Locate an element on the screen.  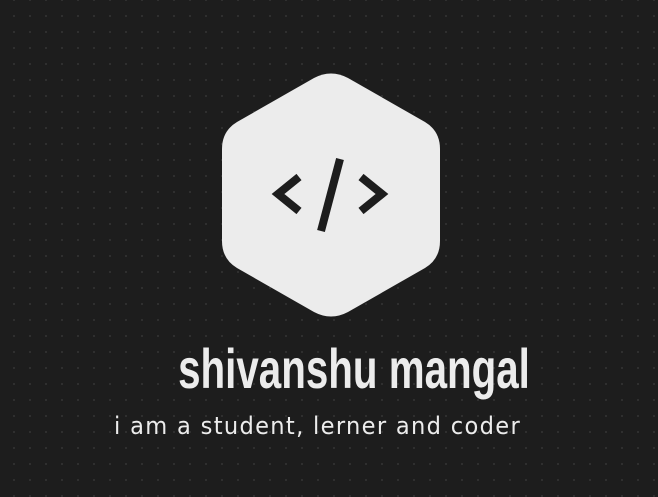
code-slash-icon is located at coordinates (330, 195).